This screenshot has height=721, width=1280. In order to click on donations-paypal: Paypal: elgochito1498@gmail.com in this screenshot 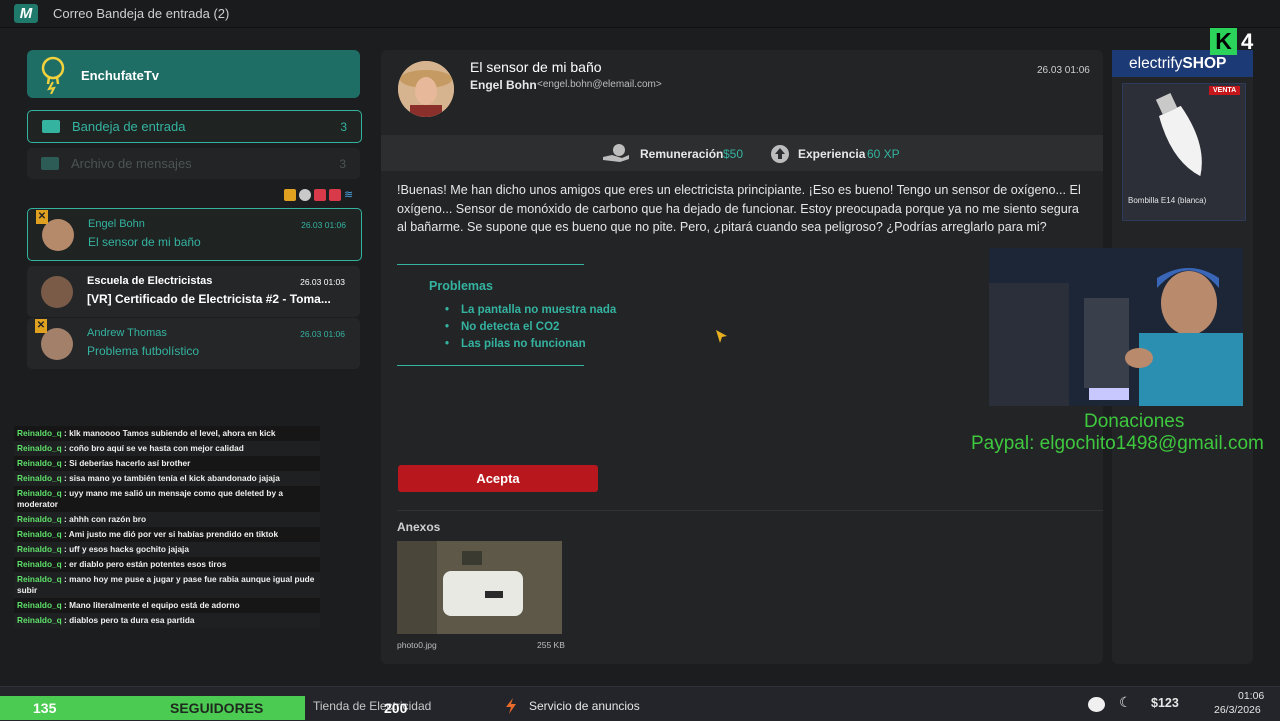, I will do `click(1117, 443)`.